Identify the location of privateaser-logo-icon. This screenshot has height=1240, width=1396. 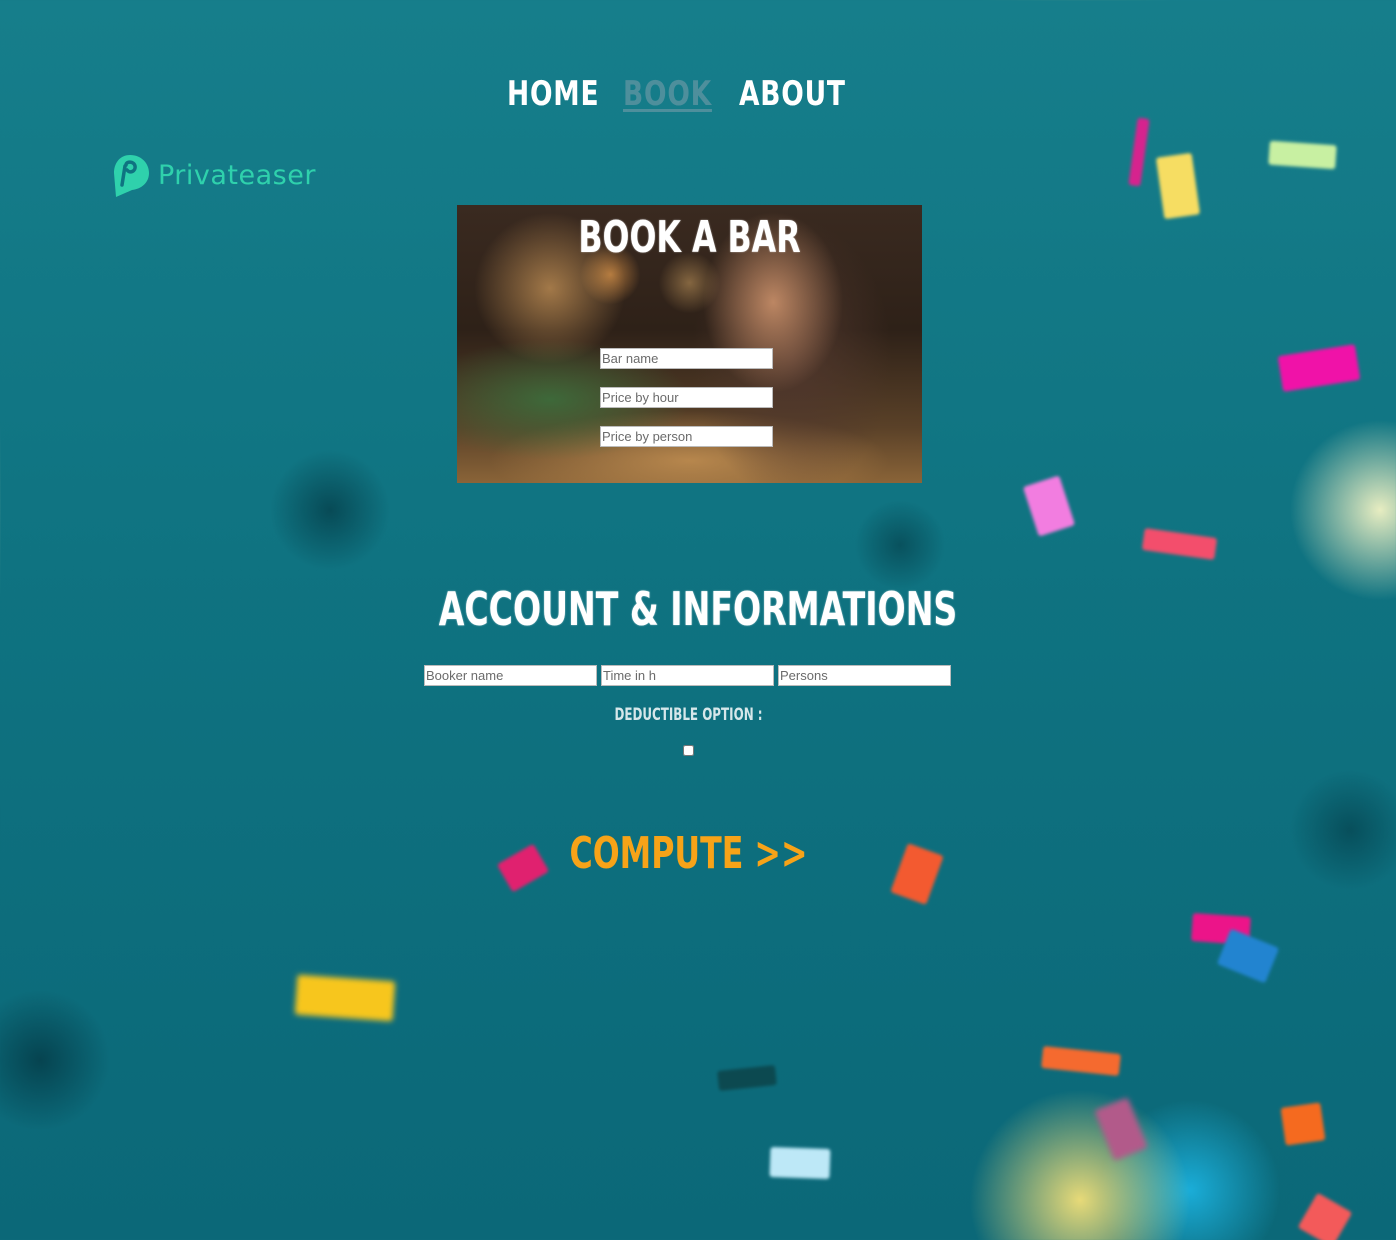
(131, 176).